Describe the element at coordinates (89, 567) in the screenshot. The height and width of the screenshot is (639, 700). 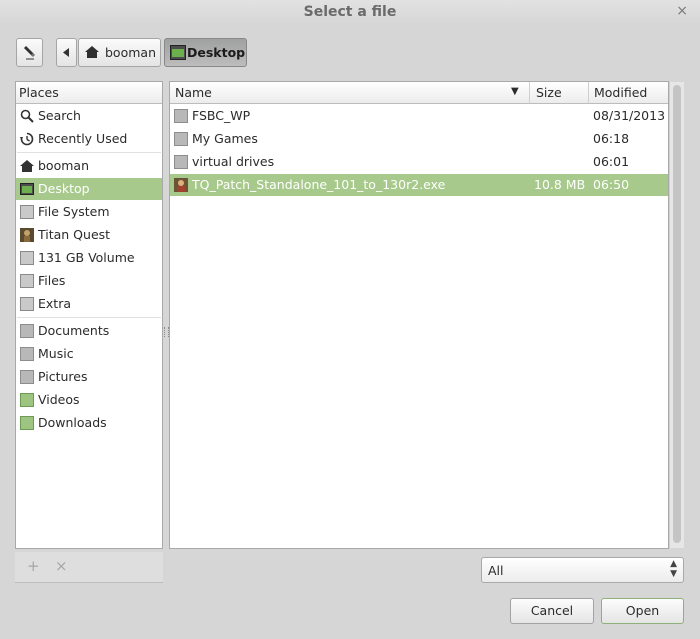
I see `places-toolbar: + ×` at that location.